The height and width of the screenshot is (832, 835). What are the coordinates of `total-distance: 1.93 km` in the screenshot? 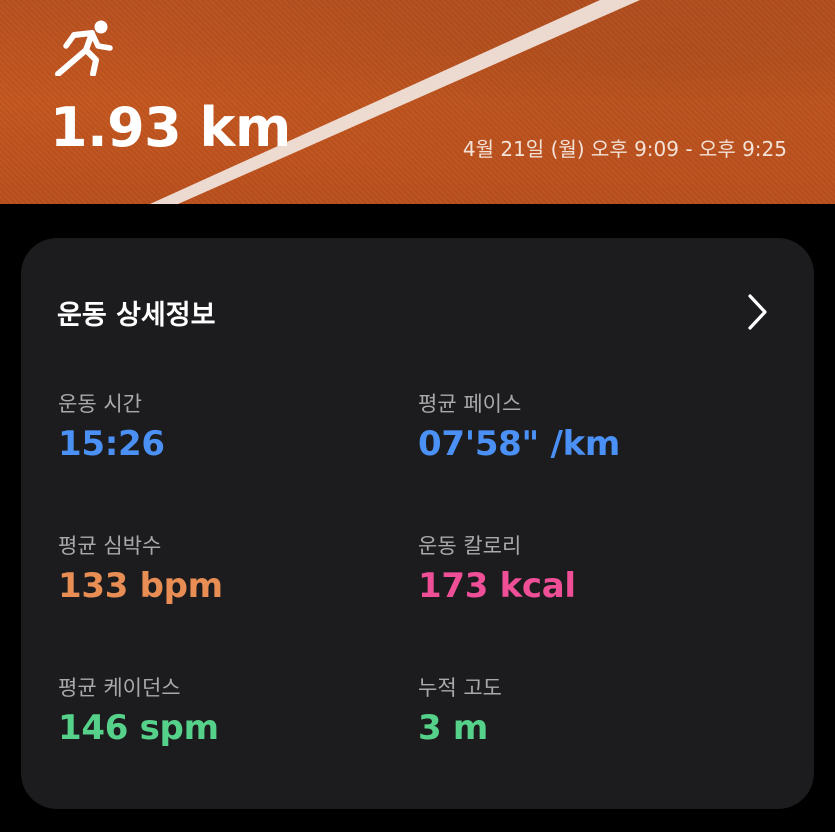 It's located at (170, 127).